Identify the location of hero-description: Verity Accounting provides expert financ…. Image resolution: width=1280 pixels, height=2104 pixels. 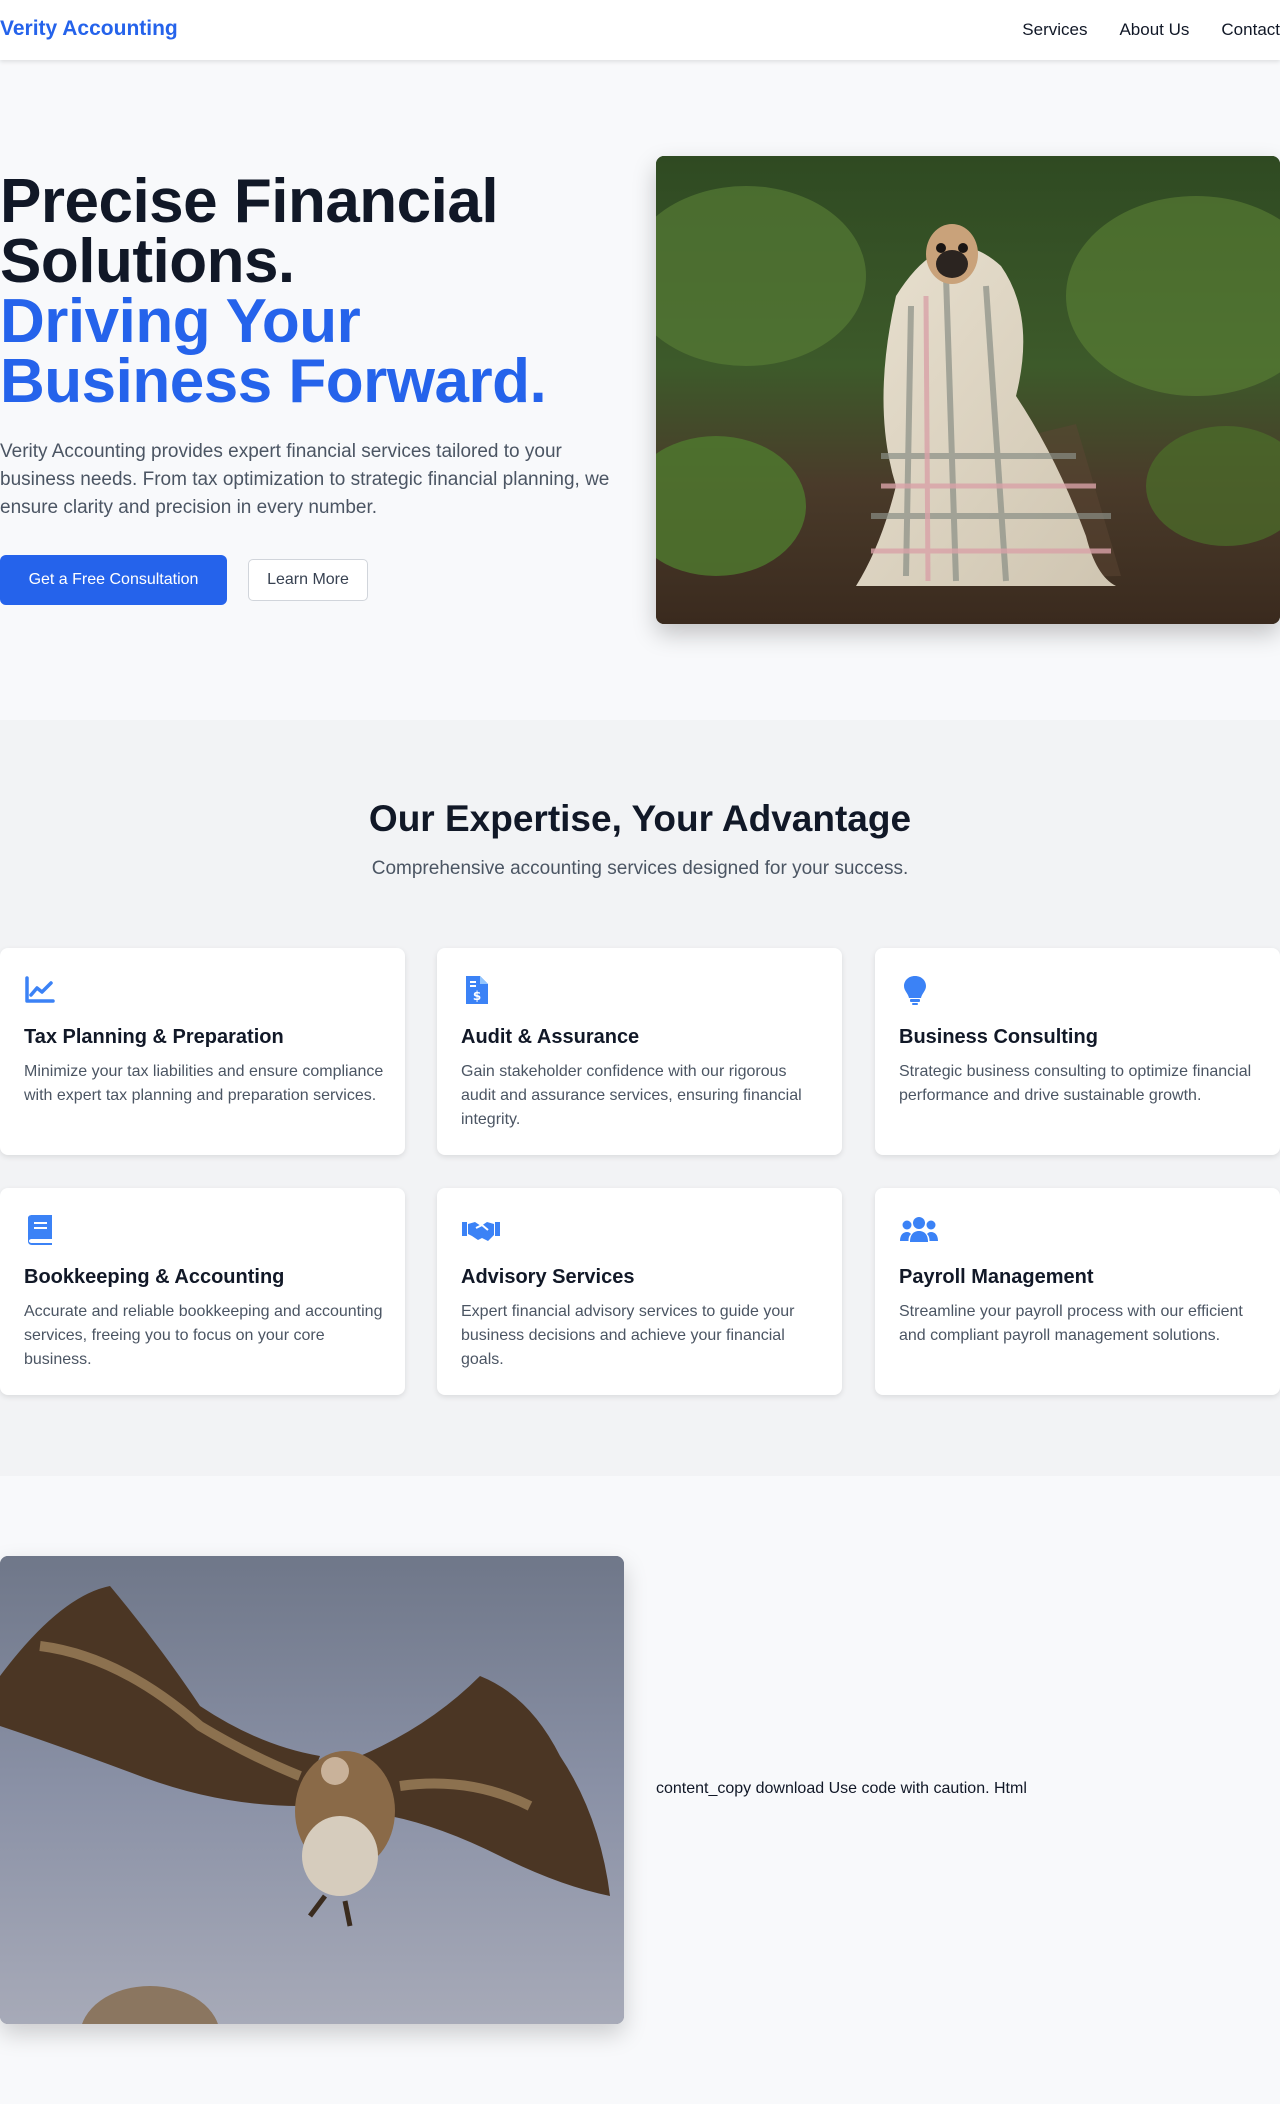
(305, 479).